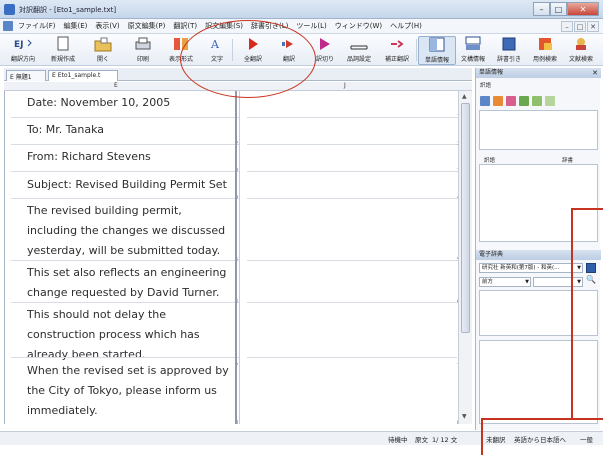 This screenshot has width=603, height=455. I want to click on source-segment-2: To: Mr. Tanaka, so click(131, 130).